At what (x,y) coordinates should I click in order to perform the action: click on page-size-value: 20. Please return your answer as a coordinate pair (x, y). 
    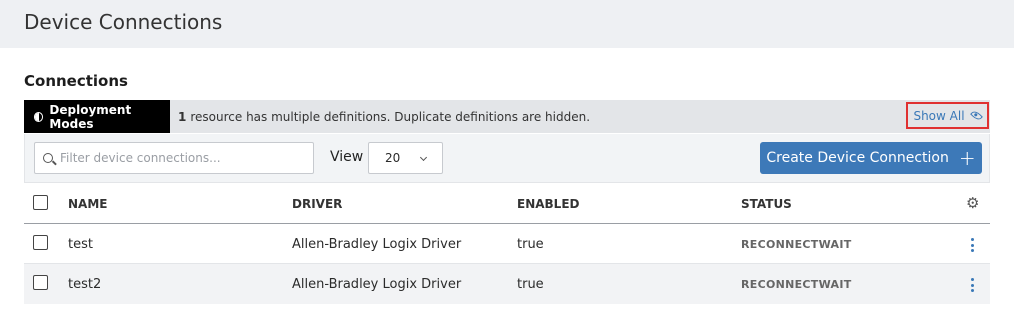
    Looking at the image, I should click on (393, 158).